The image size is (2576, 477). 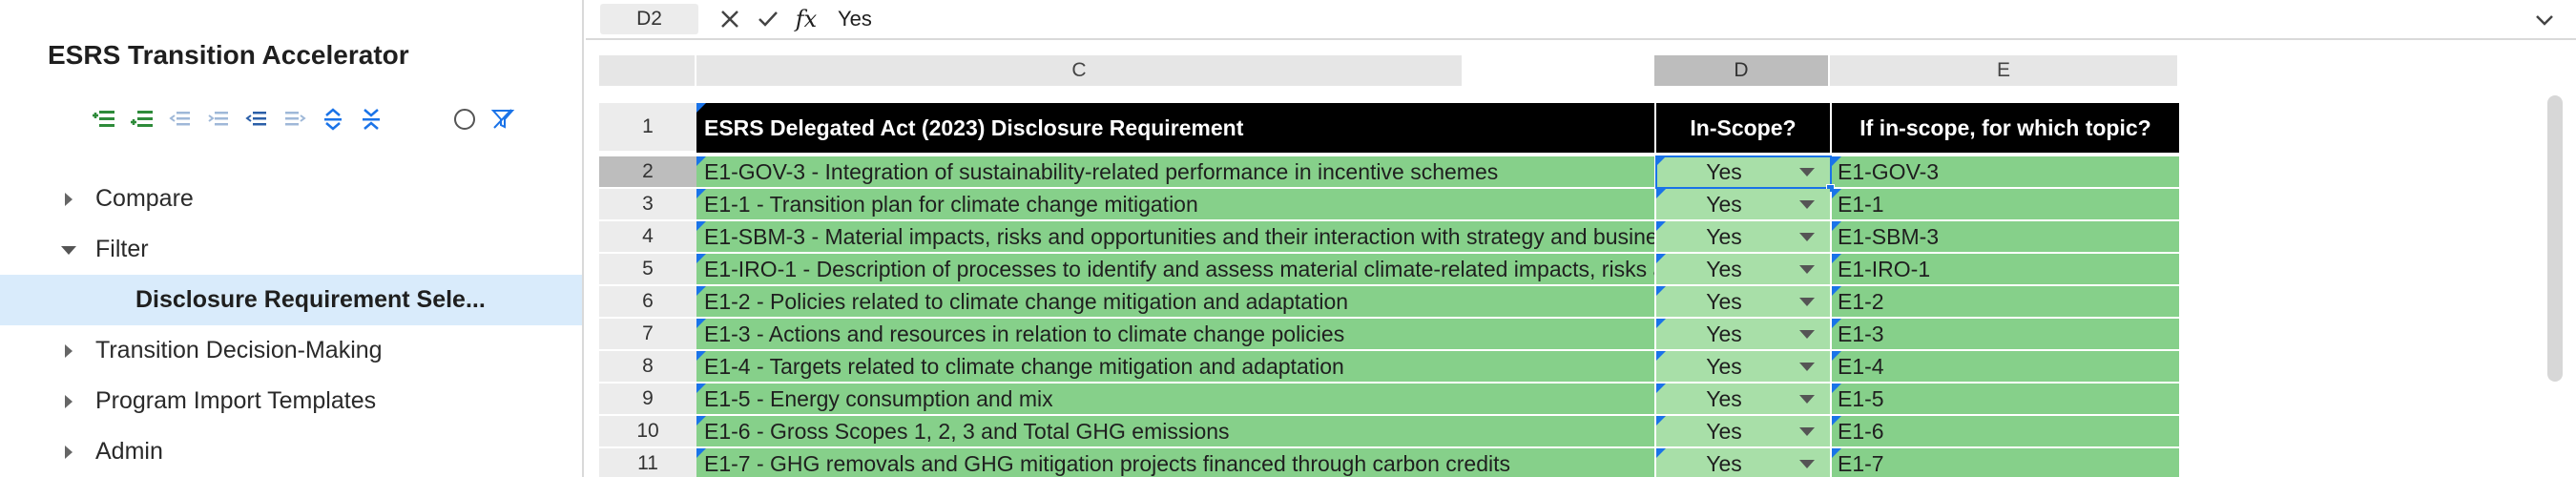 I want to click on cell-topic: E1-4, so click(x=2005, y=367).